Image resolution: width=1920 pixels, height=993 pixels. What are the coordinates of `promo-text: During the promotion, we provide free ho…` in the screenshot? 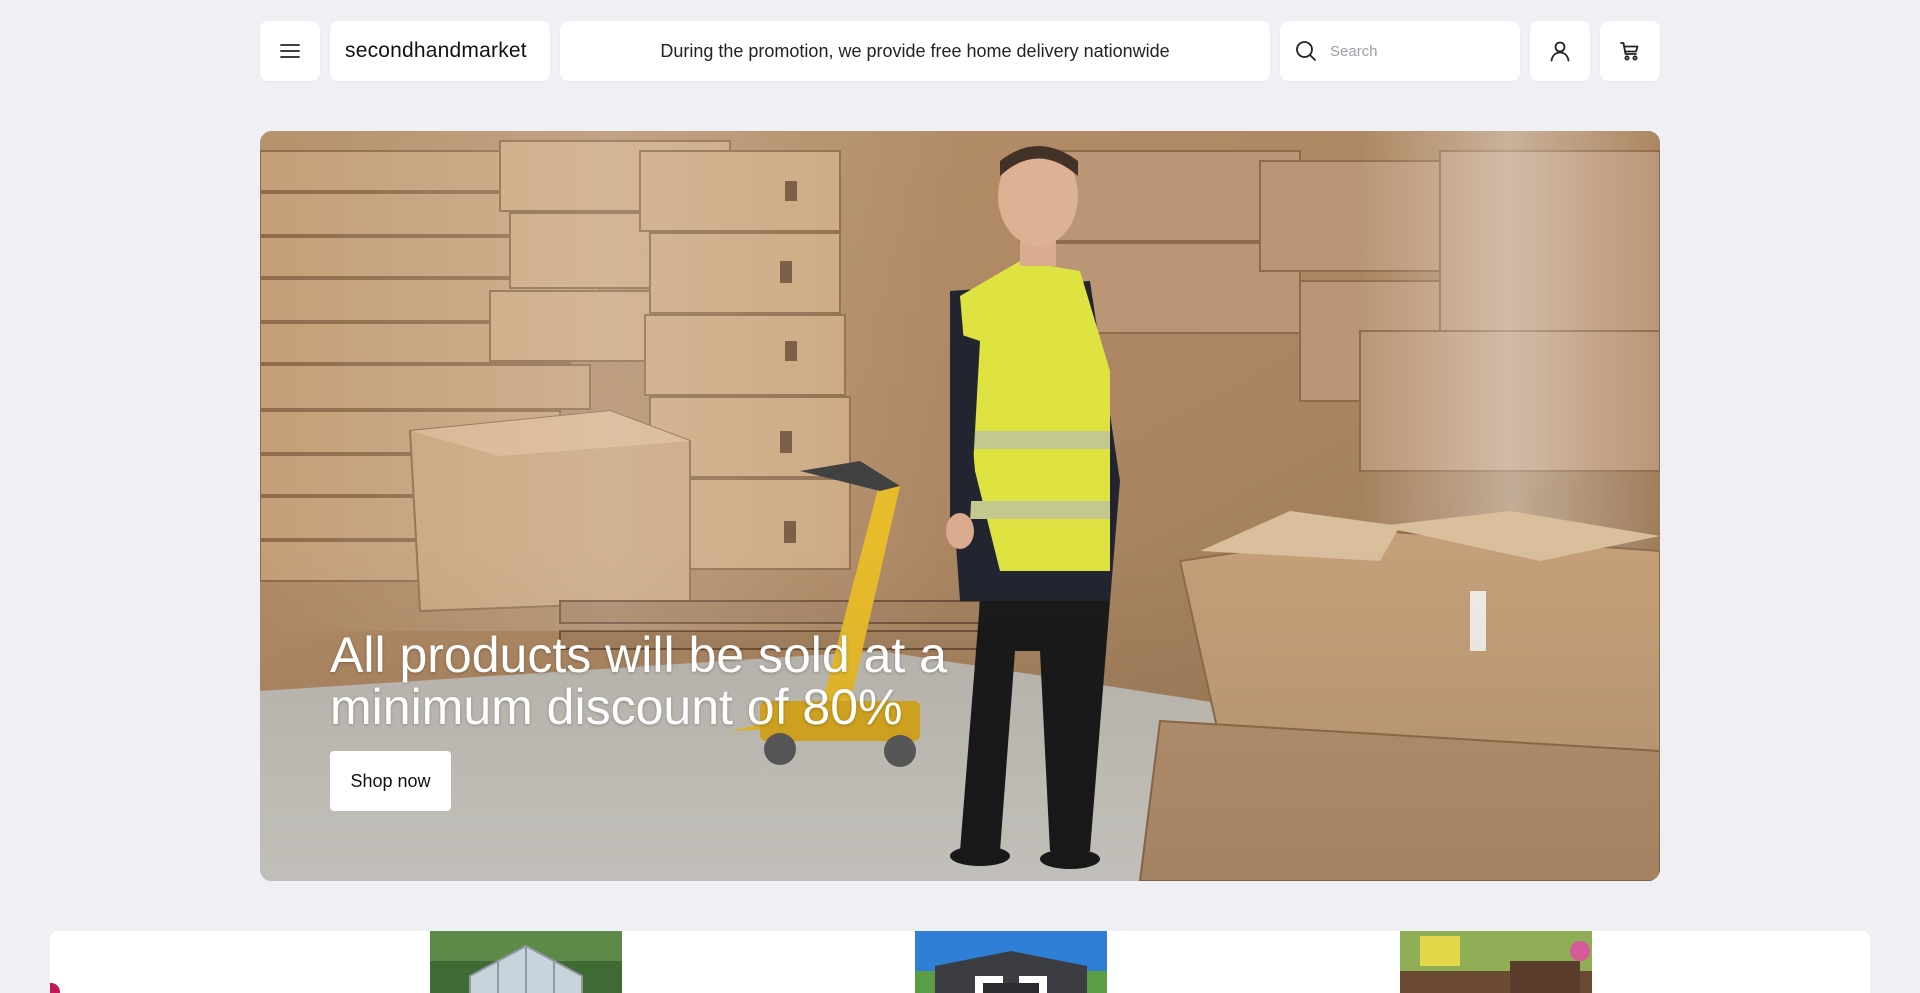 It's located at (915, 50).